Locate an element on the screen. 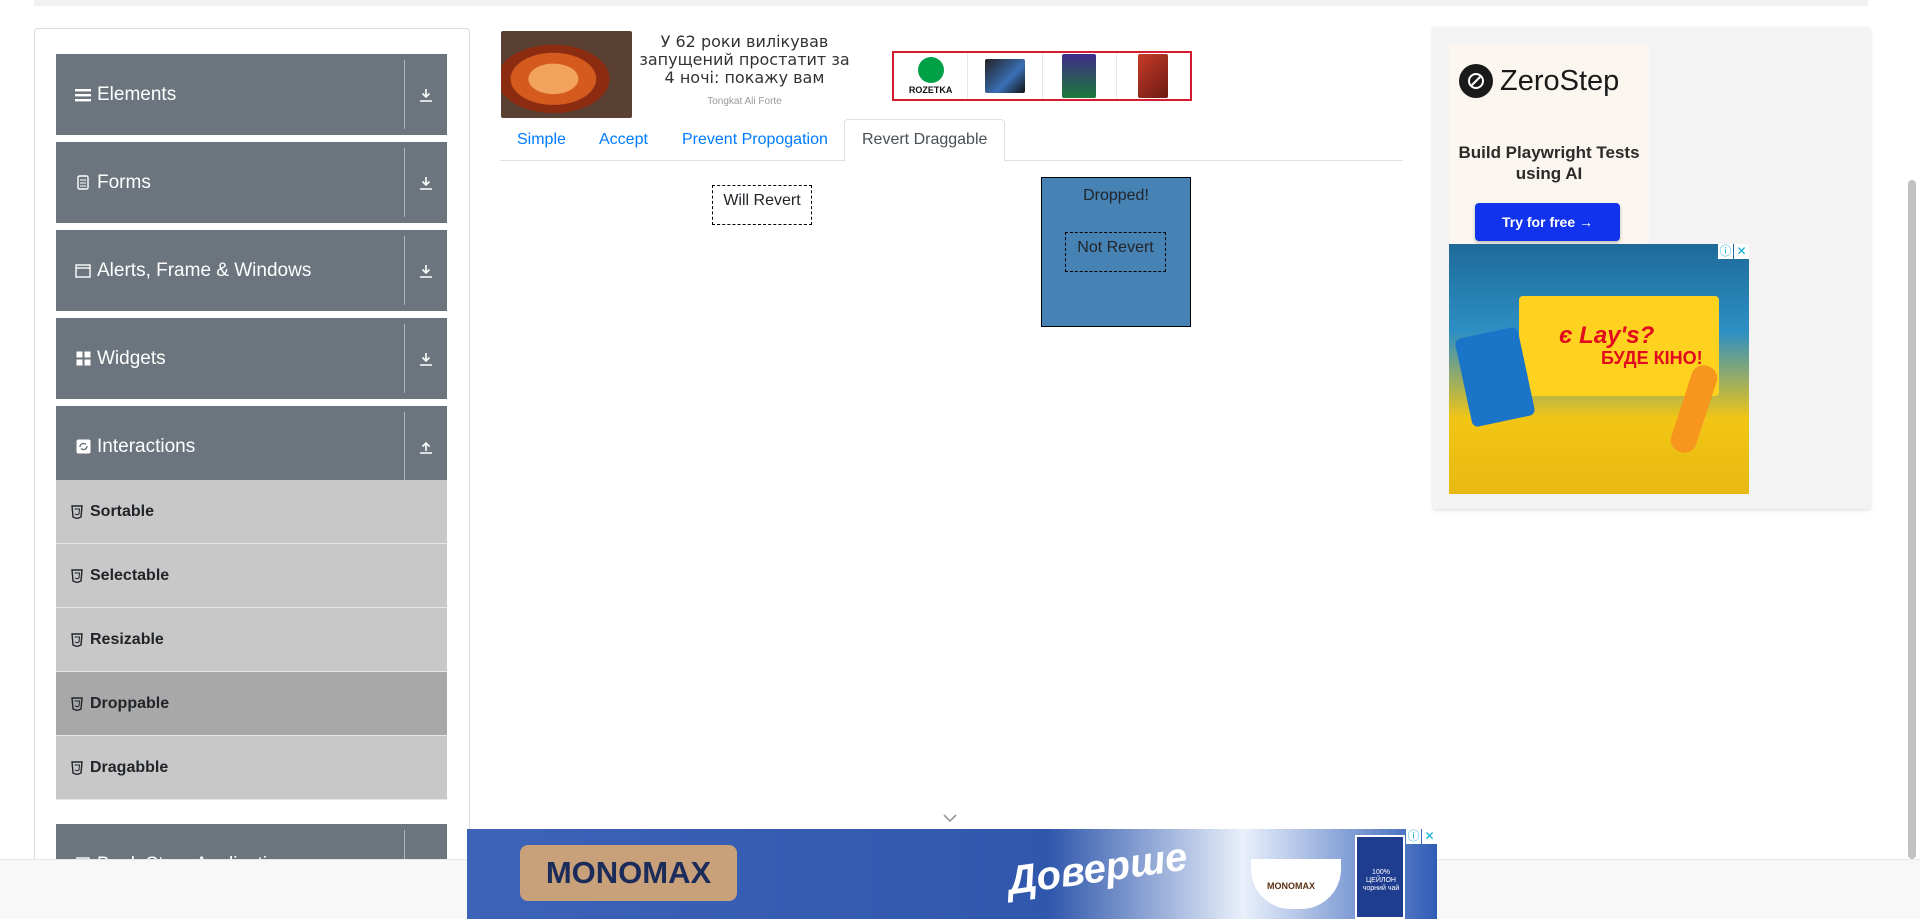 This screenshot has width=1920, height=919. sidebar-item-resizable: Resizable is located at coordinates (251, 640).